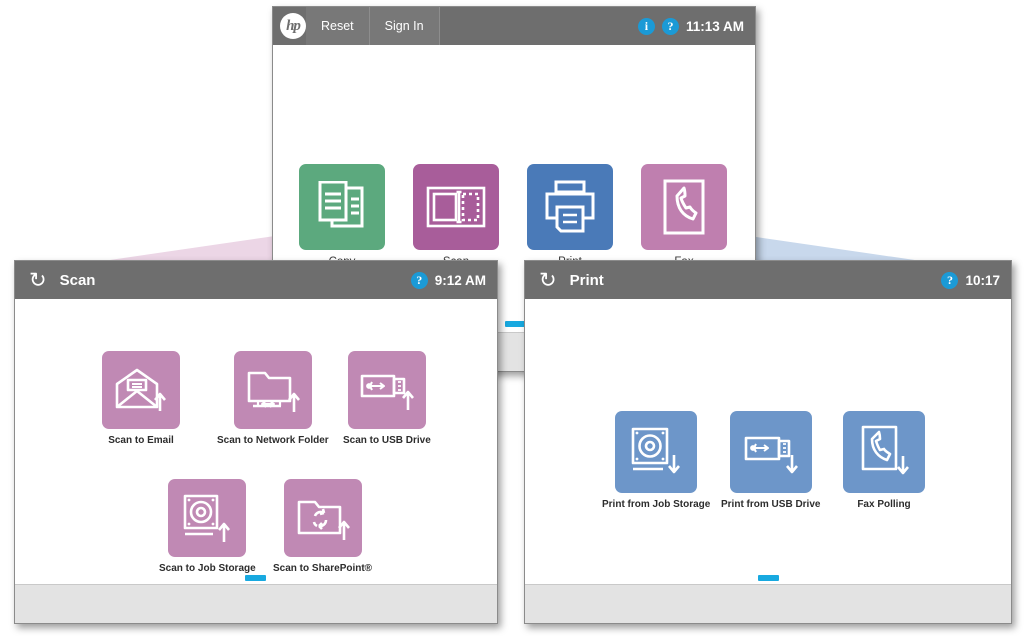  I want to click on tile-print-from-job-storage-button, so click(656, 452).